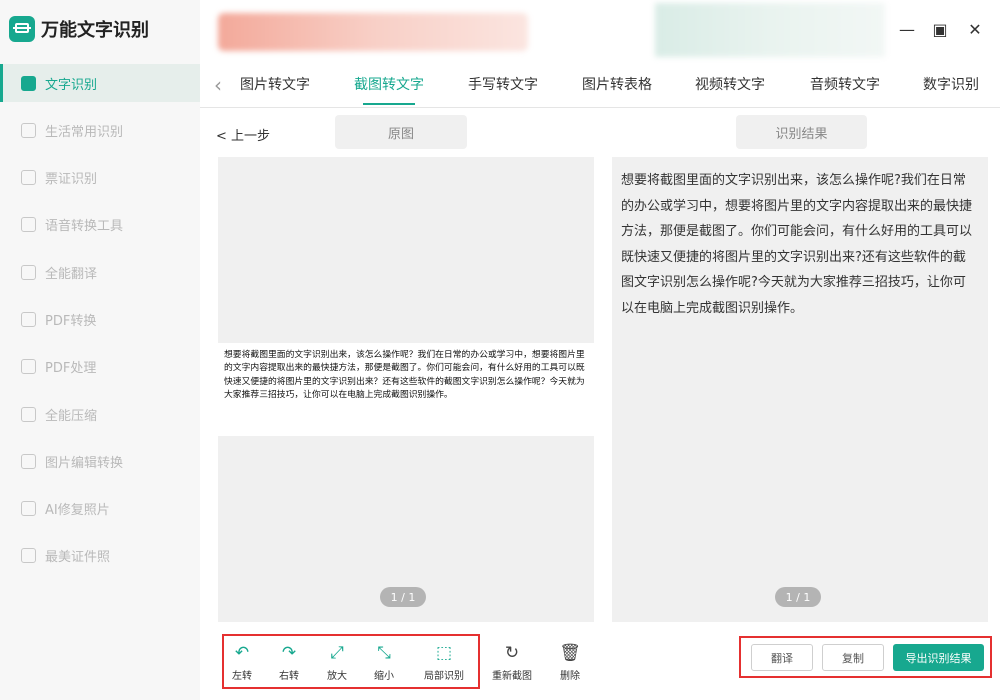  I want to click on tab-audio-to-text: 音频转文字, so click(845, 84).